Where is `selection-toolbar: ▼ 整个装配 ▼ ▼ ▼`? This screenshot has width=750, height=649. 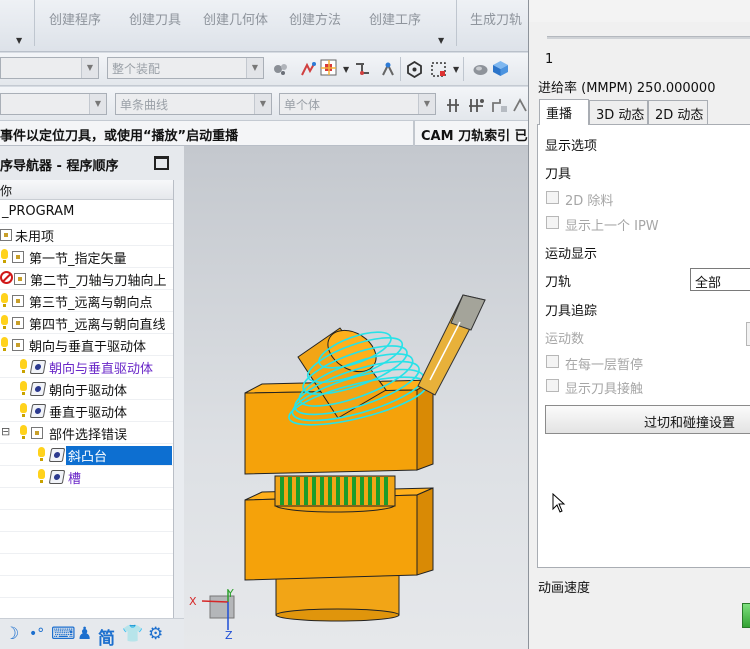
selection-toolbar: ▼ 整个装配 ▼ ▼ ▼ is located at coordinates (265, 69).